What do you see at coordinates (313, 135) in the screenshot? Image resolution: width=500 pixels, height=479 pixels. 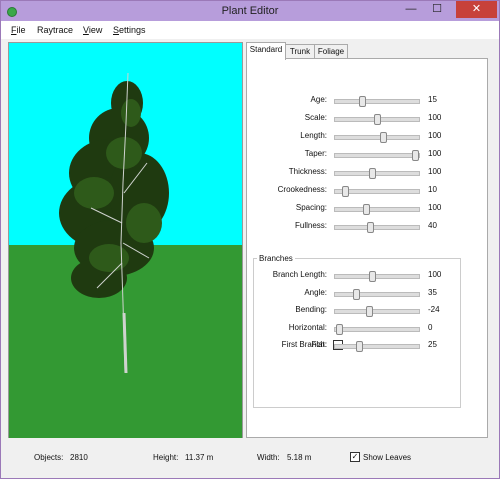 I see `length-label: Length:` at bounding box center [313, 135].